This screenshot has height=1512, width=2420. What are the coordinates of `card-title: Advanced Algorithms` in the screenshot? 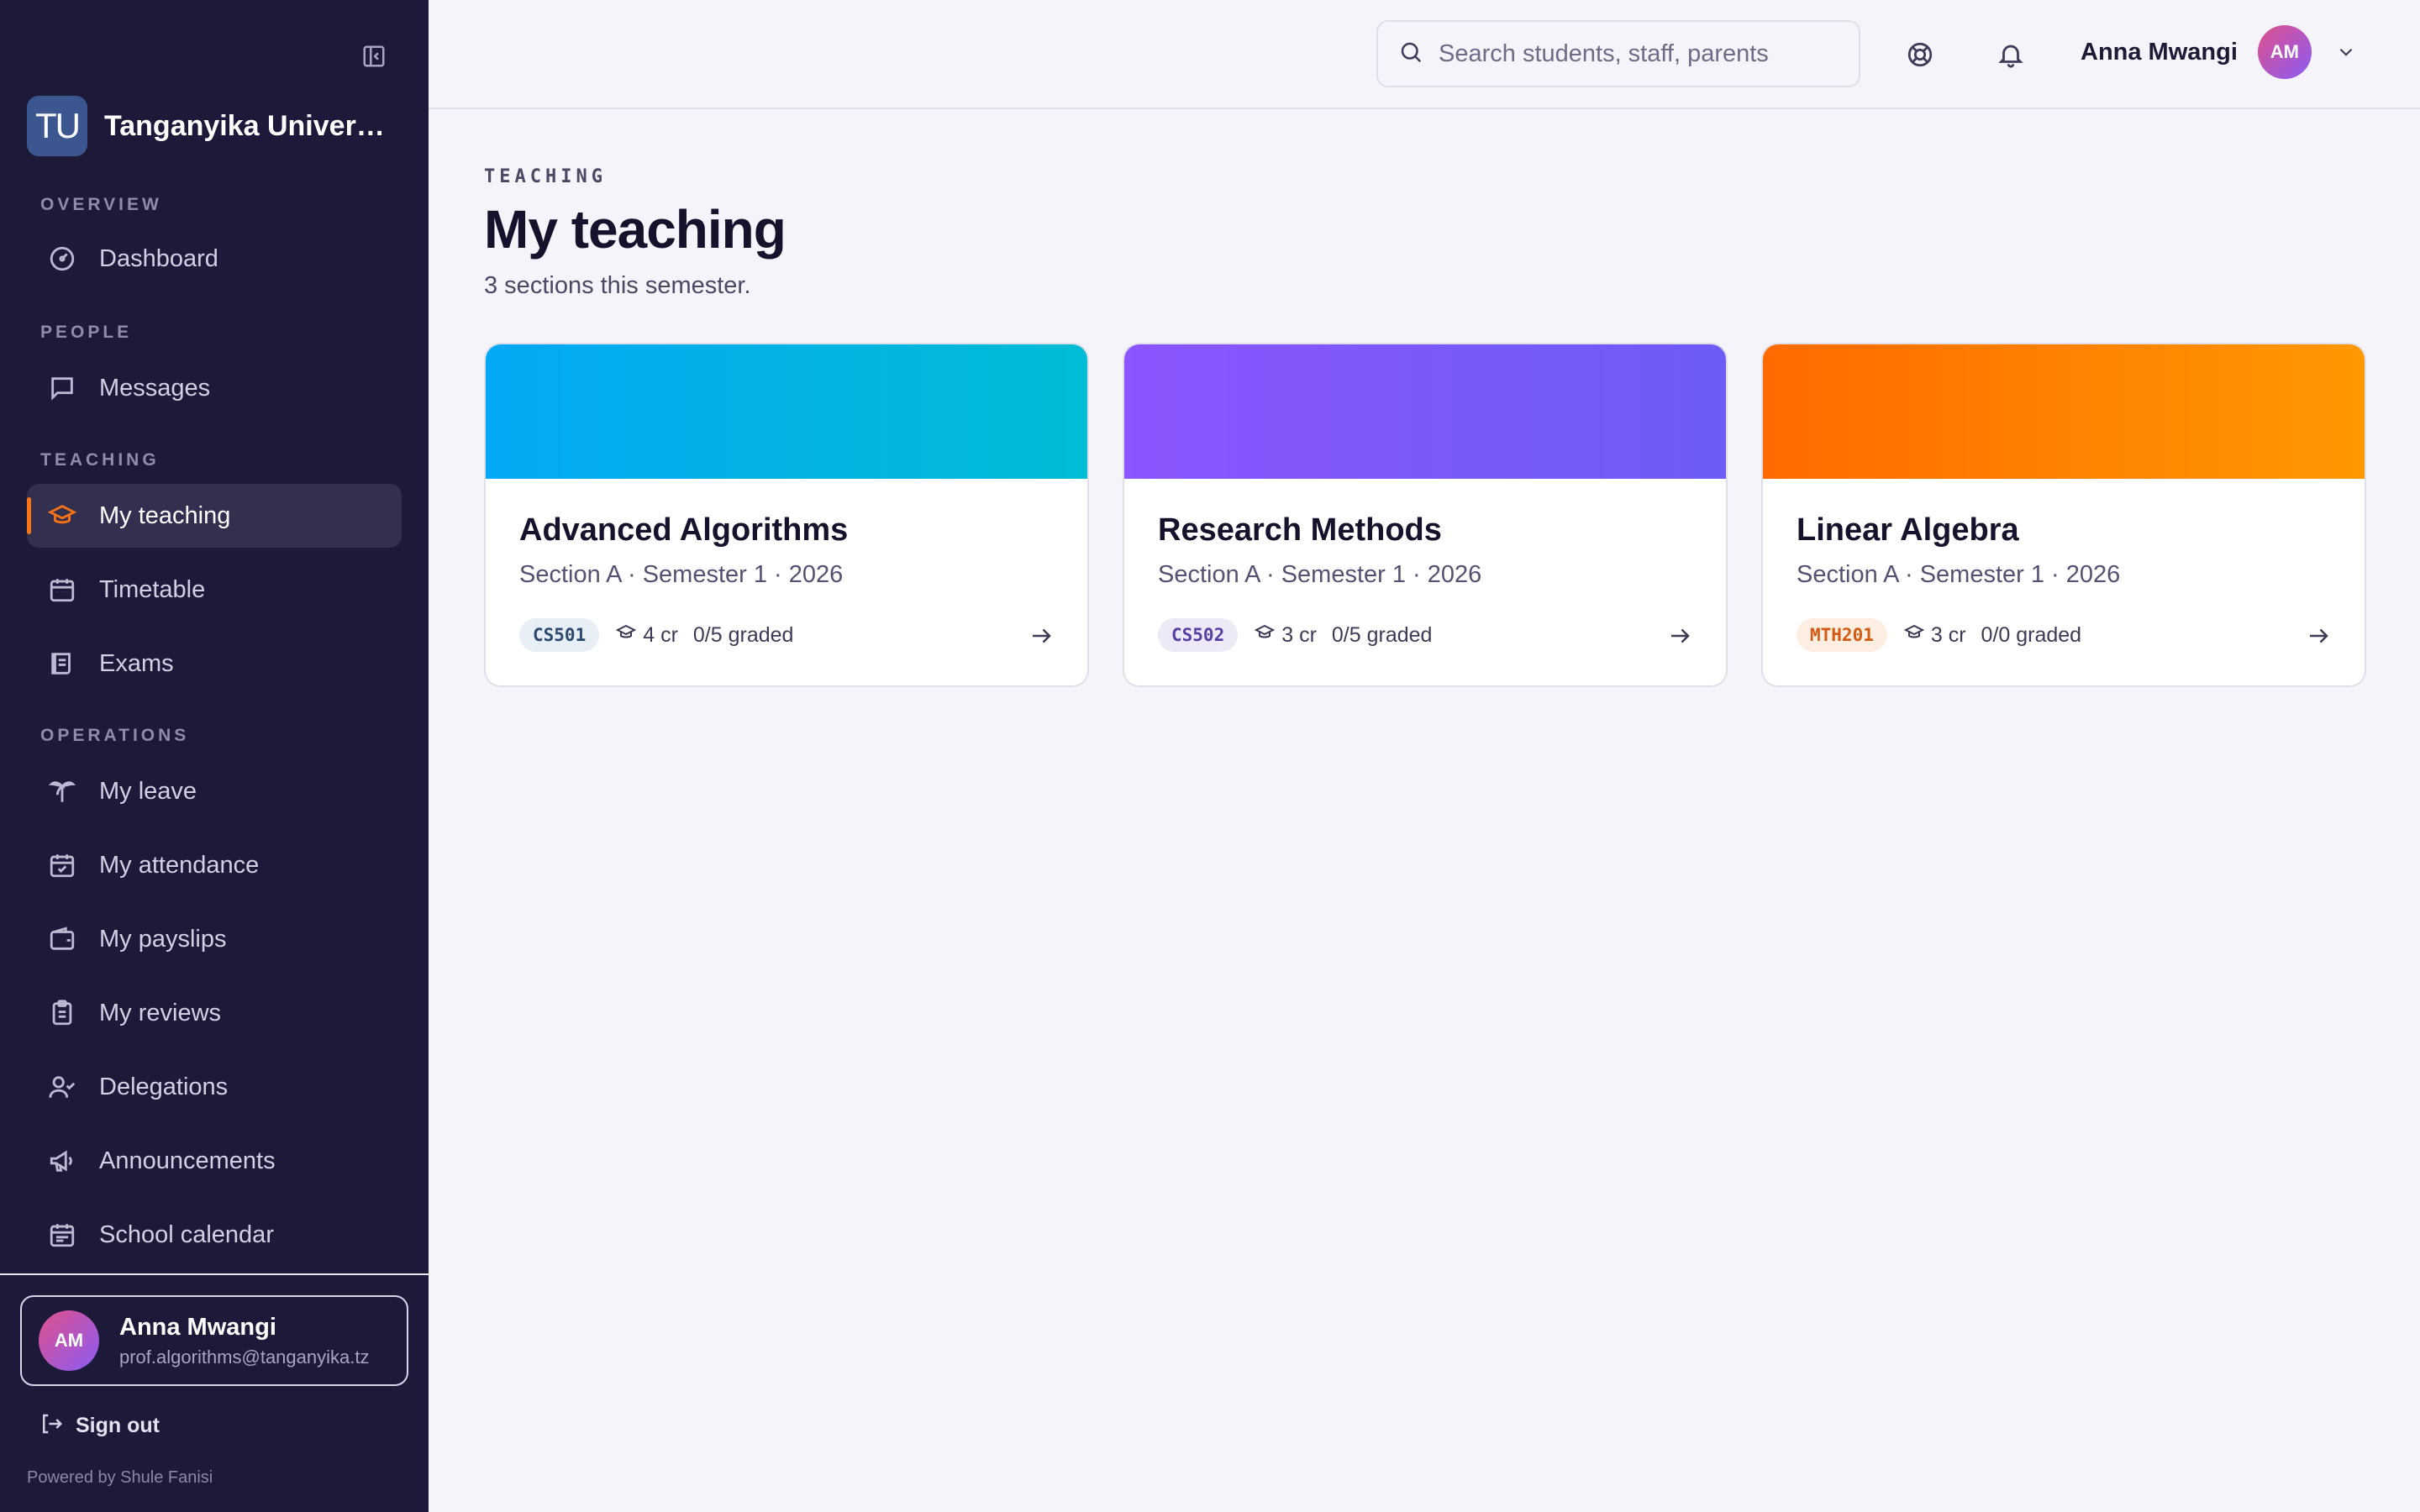 It's located at (684, 530).